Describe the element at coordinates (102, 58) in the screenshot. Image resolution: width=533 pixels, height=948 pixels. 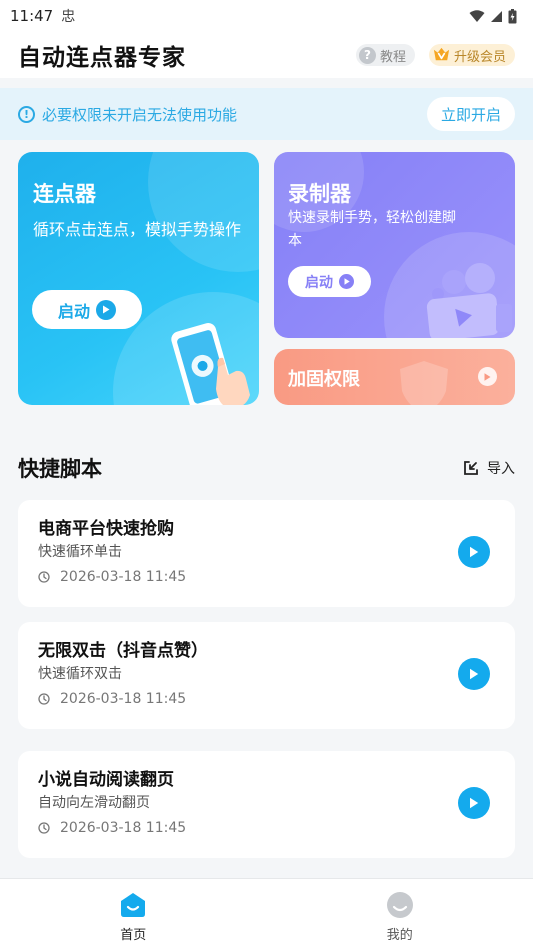
I see `app-title: 自动连点器专家` at that location.